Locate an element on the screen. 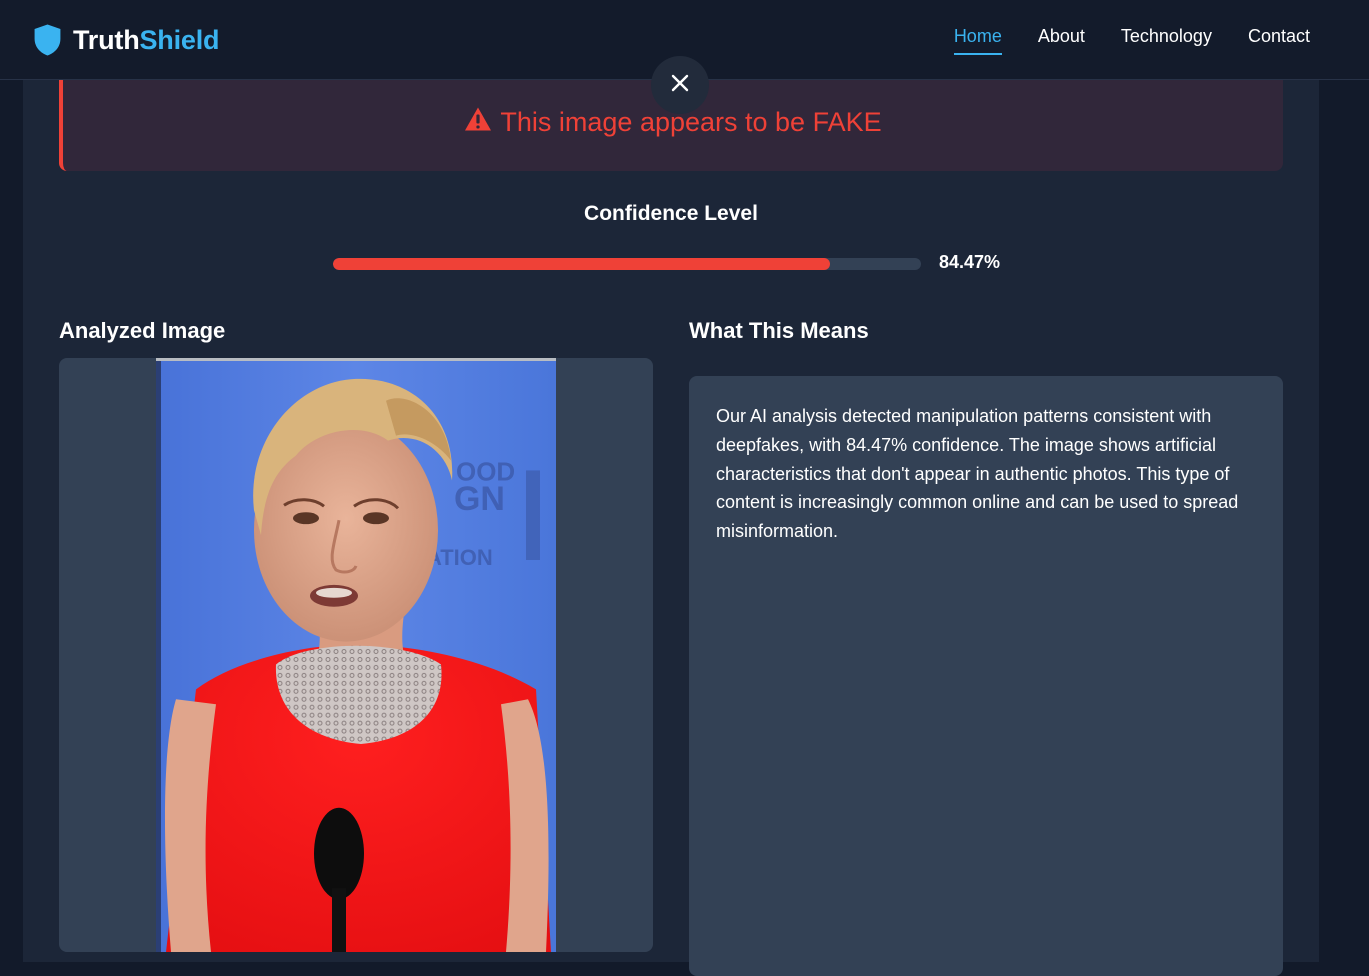 Image resolution: width=1369 pixels, height=976 pixels. close-icon is located at coordinates (680, 85).